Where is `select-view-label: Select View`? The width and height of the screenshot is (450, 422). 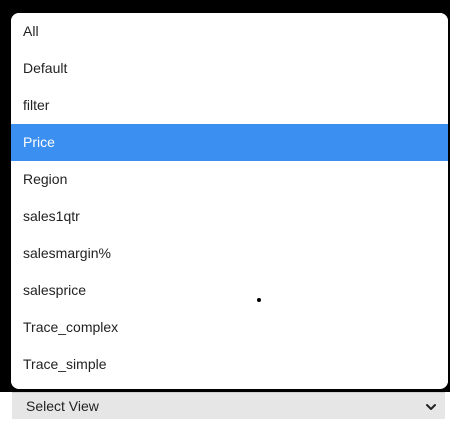
select-view-label: Select View is located at coordinates (62, 406).